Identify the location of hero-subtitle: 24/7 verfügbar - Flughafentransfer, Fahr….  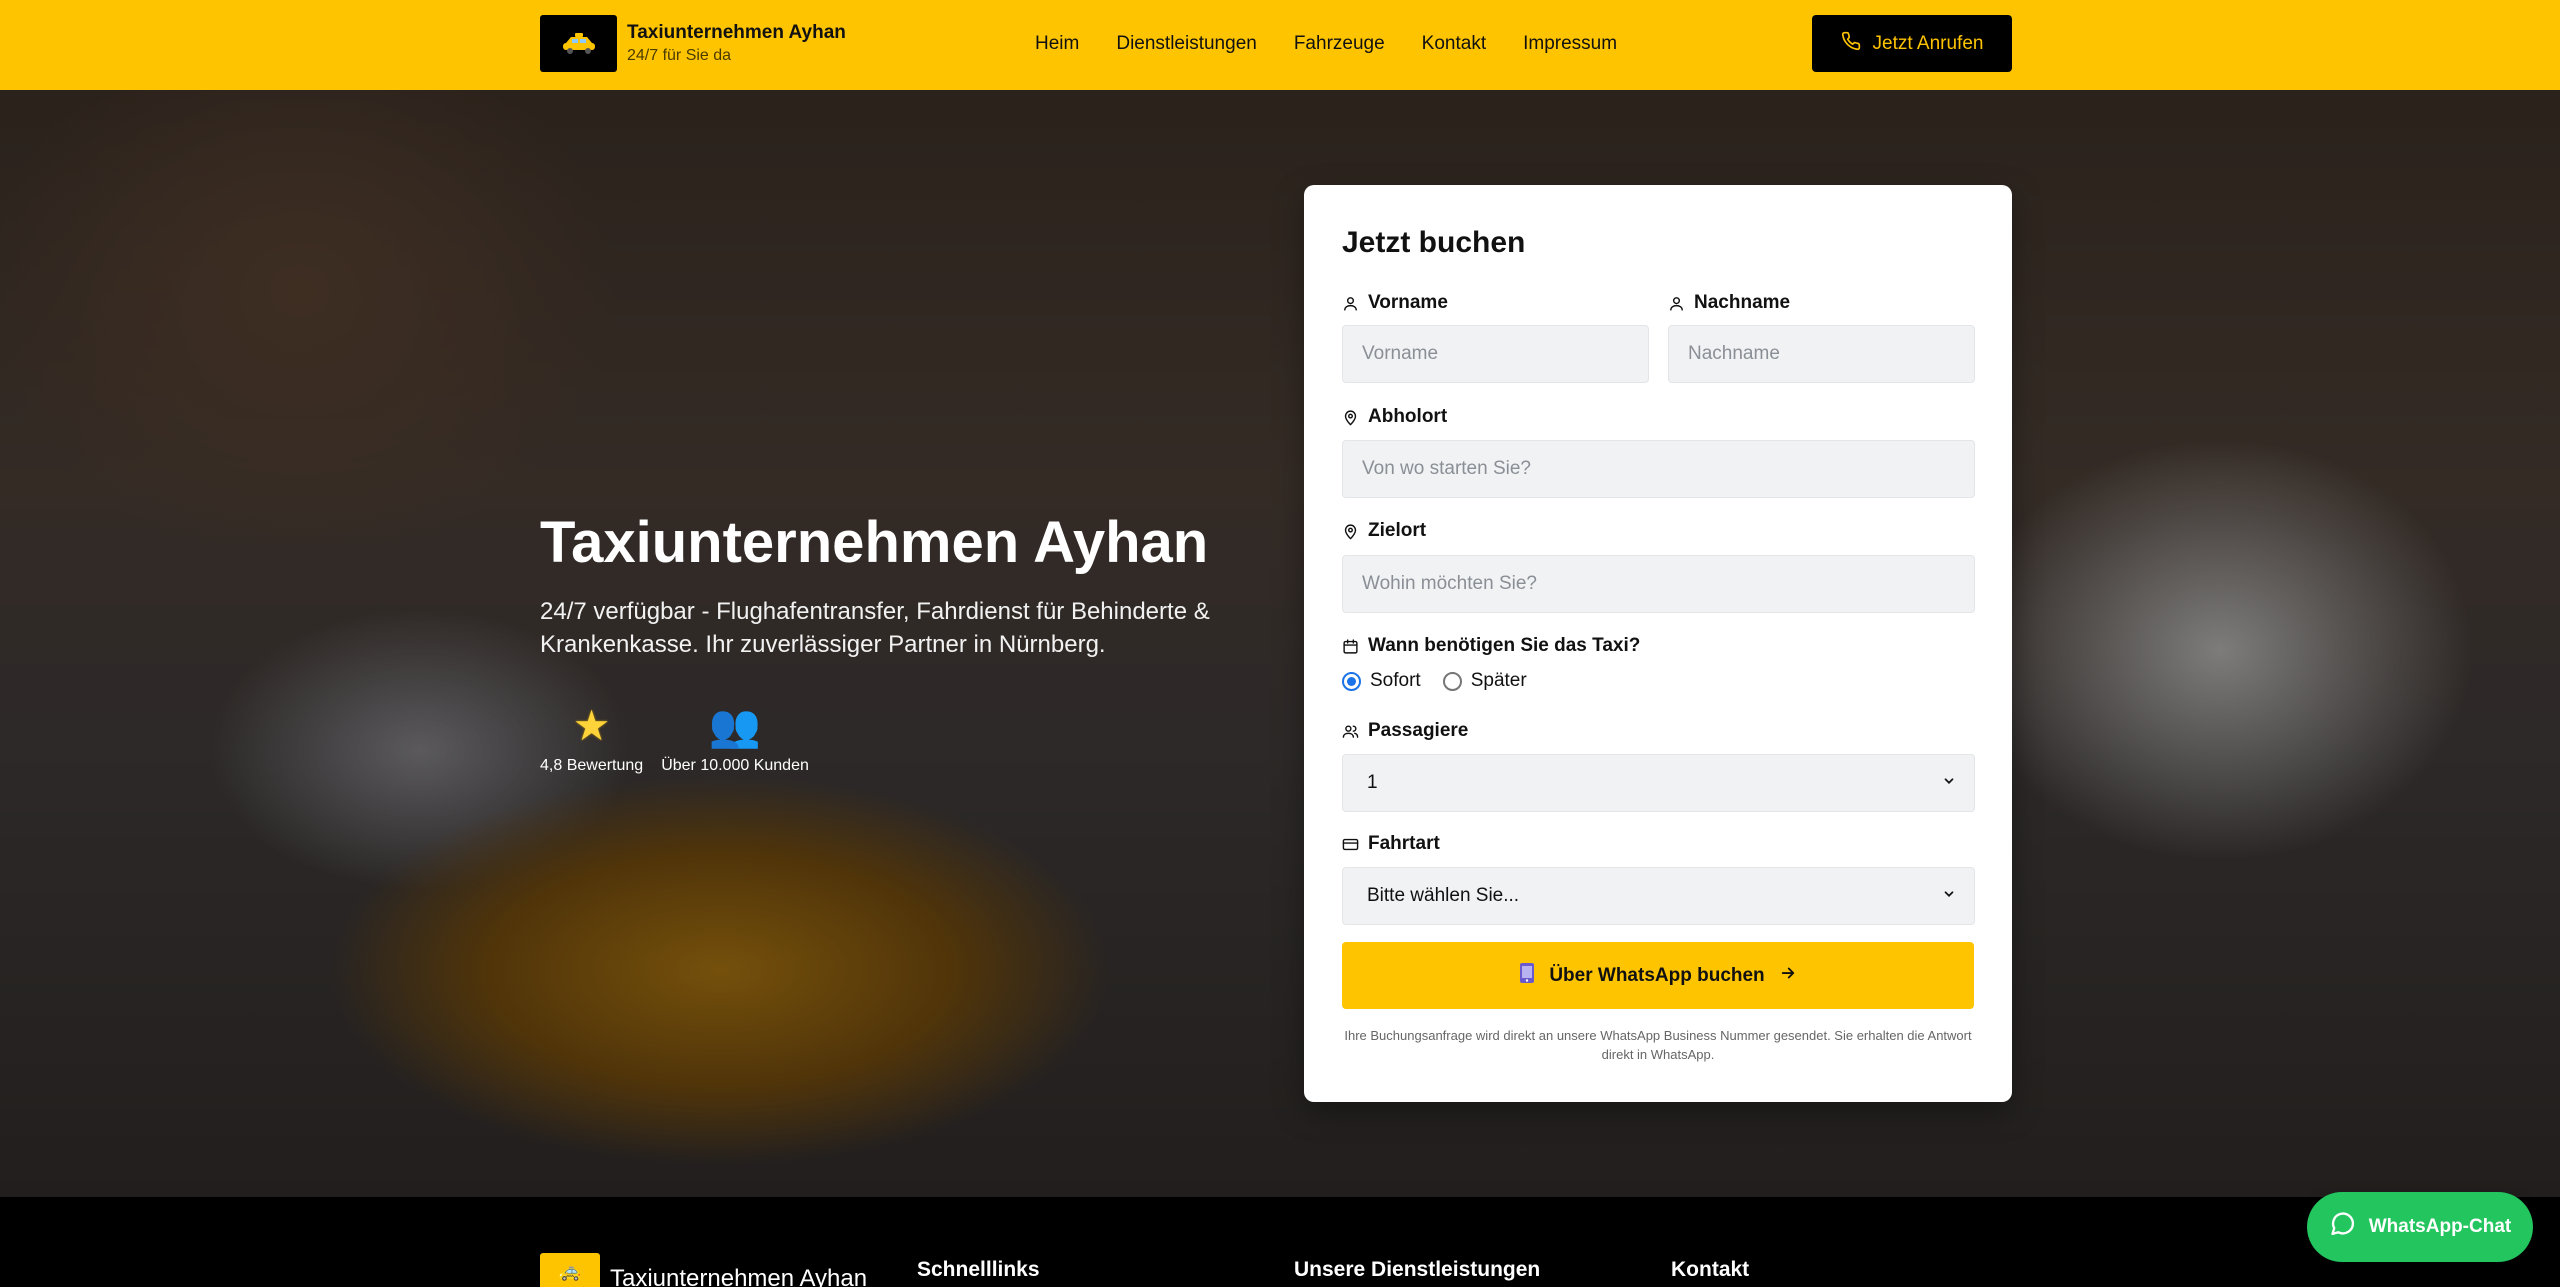
(875, 628).